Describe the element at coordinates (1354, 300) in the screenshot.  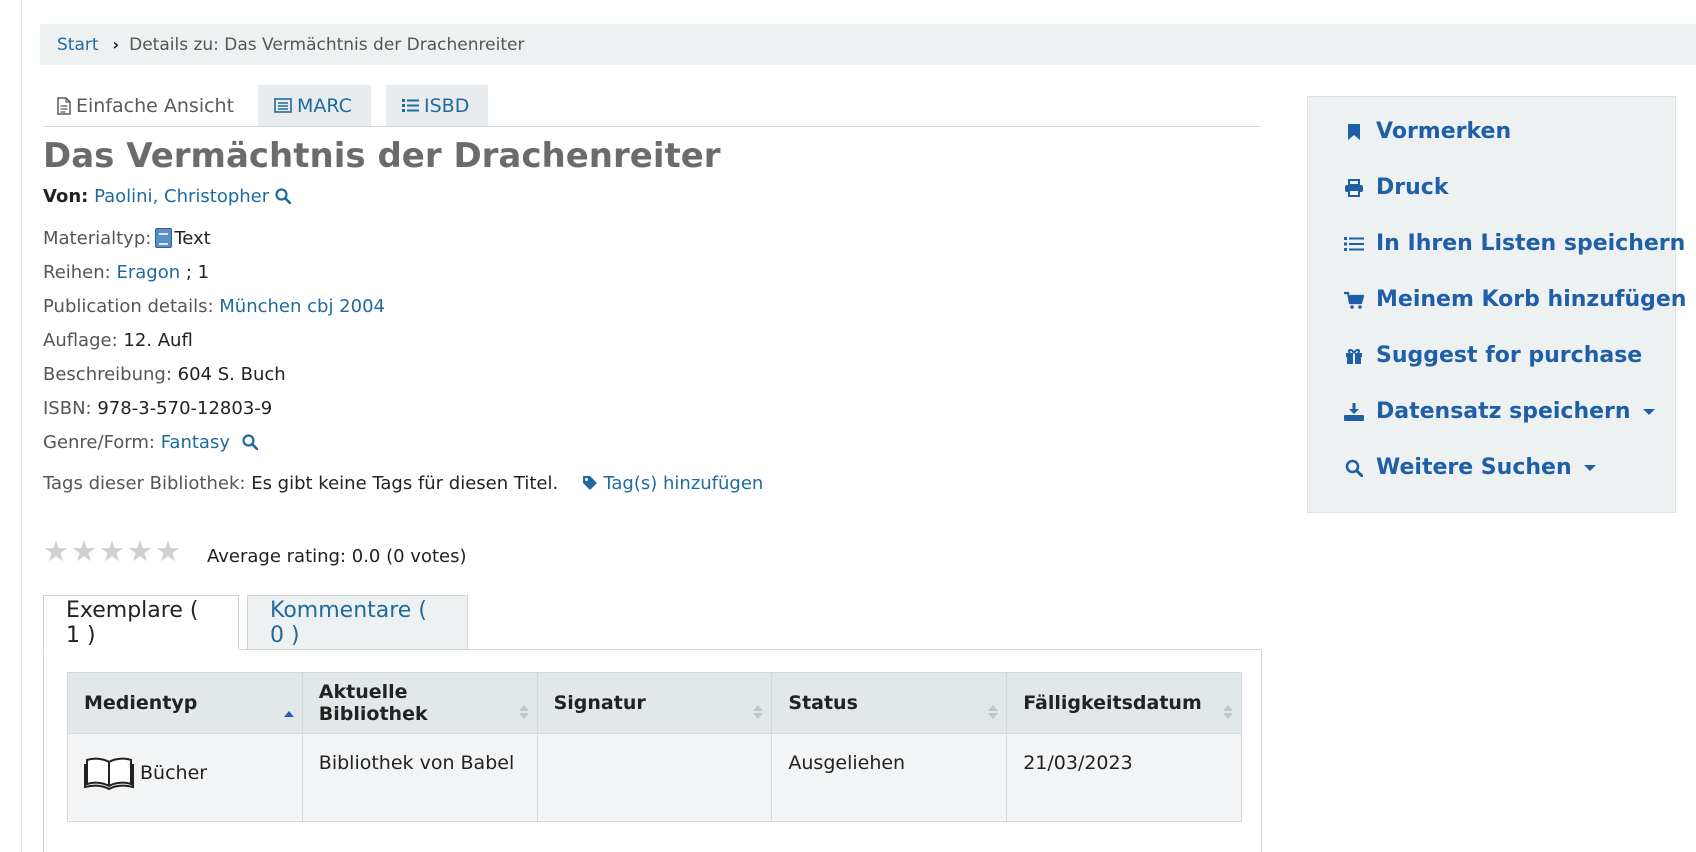
I see `cart-icon` at that location.